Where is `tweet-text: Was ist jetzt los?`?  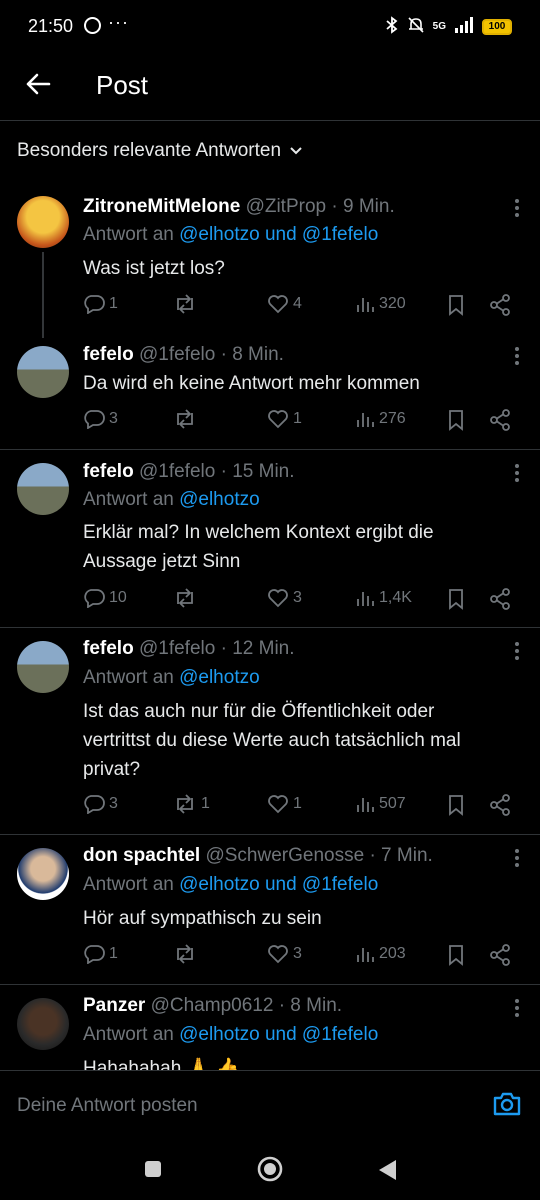
tweet-text: Was ist jetzt los? is located at coordinates (154, 268).